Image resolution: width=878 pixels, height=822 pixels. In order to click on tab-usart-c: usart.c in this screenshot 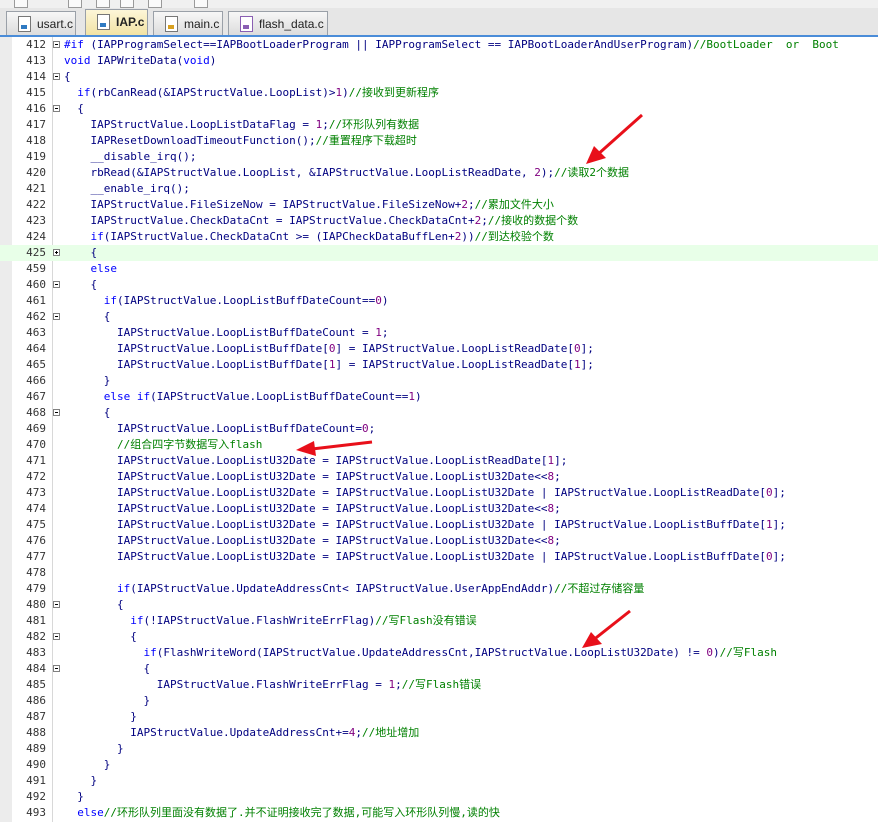, I will do `click(41, 23)`.